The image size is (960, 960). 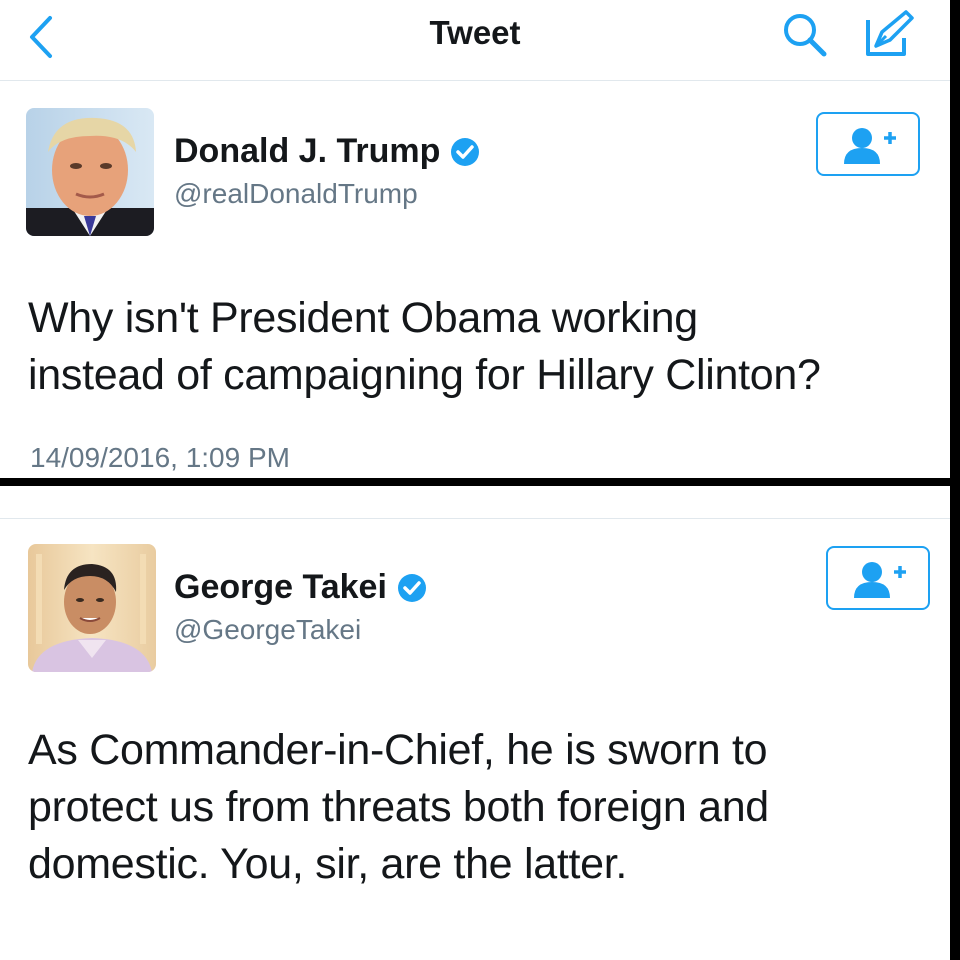 I want to click on compose-icon, so click(x=890, y=33).